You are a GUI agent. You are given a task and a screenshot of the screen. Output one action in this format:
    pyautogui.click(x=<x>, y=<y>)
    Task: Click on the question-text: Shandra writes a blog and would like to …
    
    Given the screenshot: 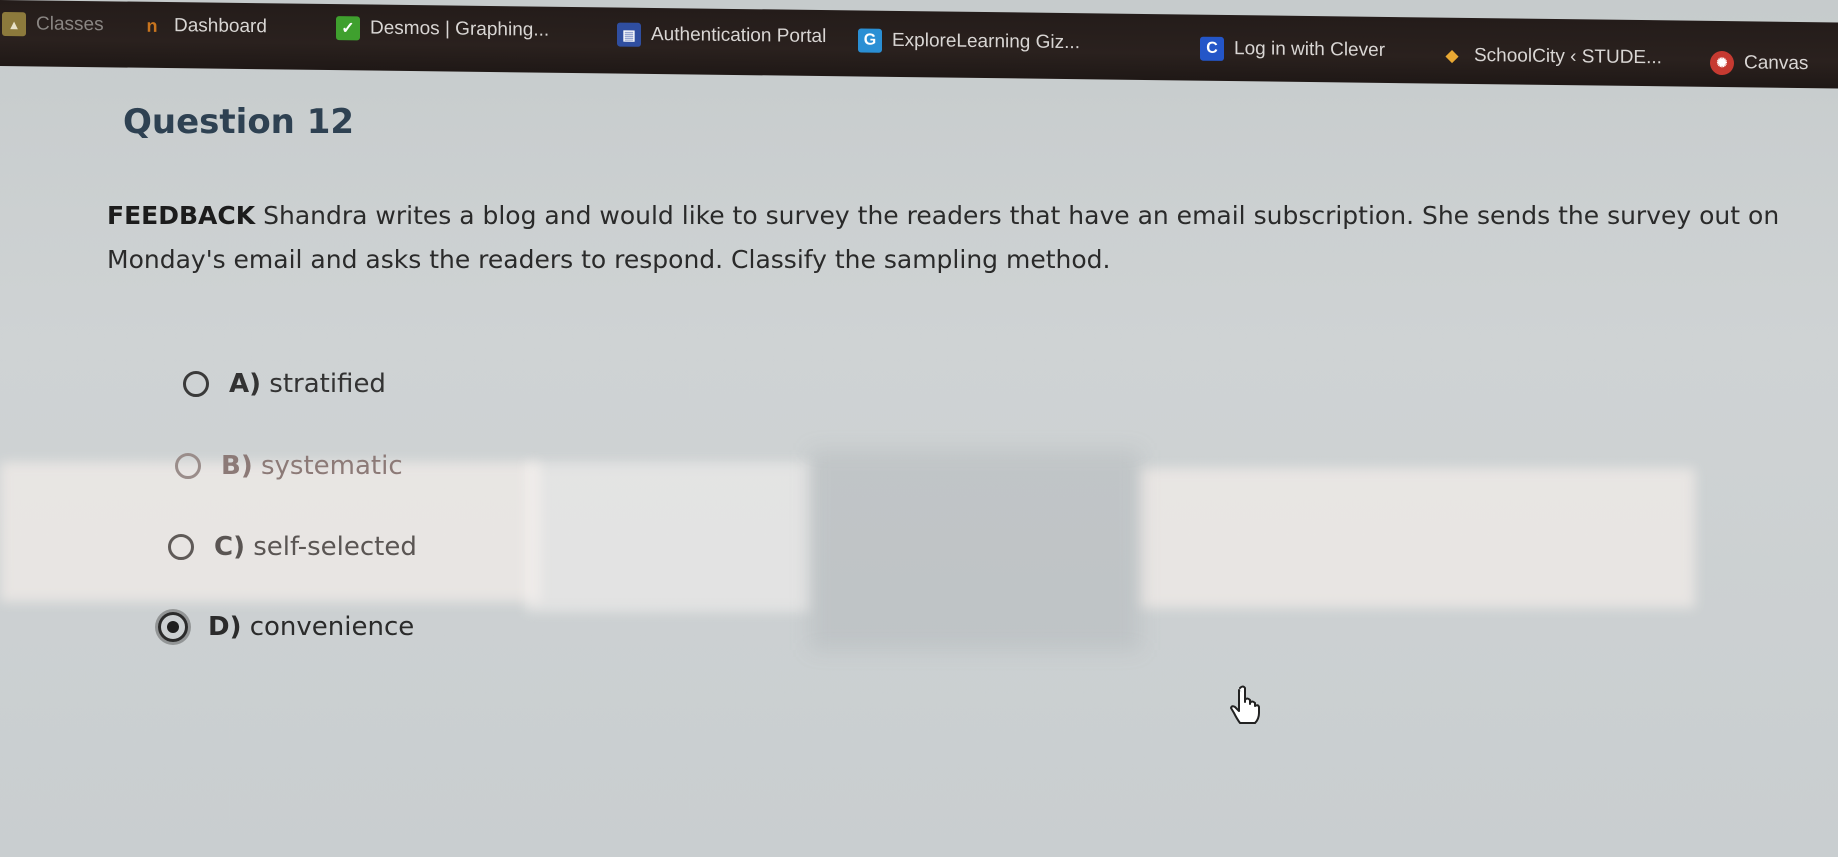 What is the action you would take?
    pyautogui.click(x=943, y=237)
    